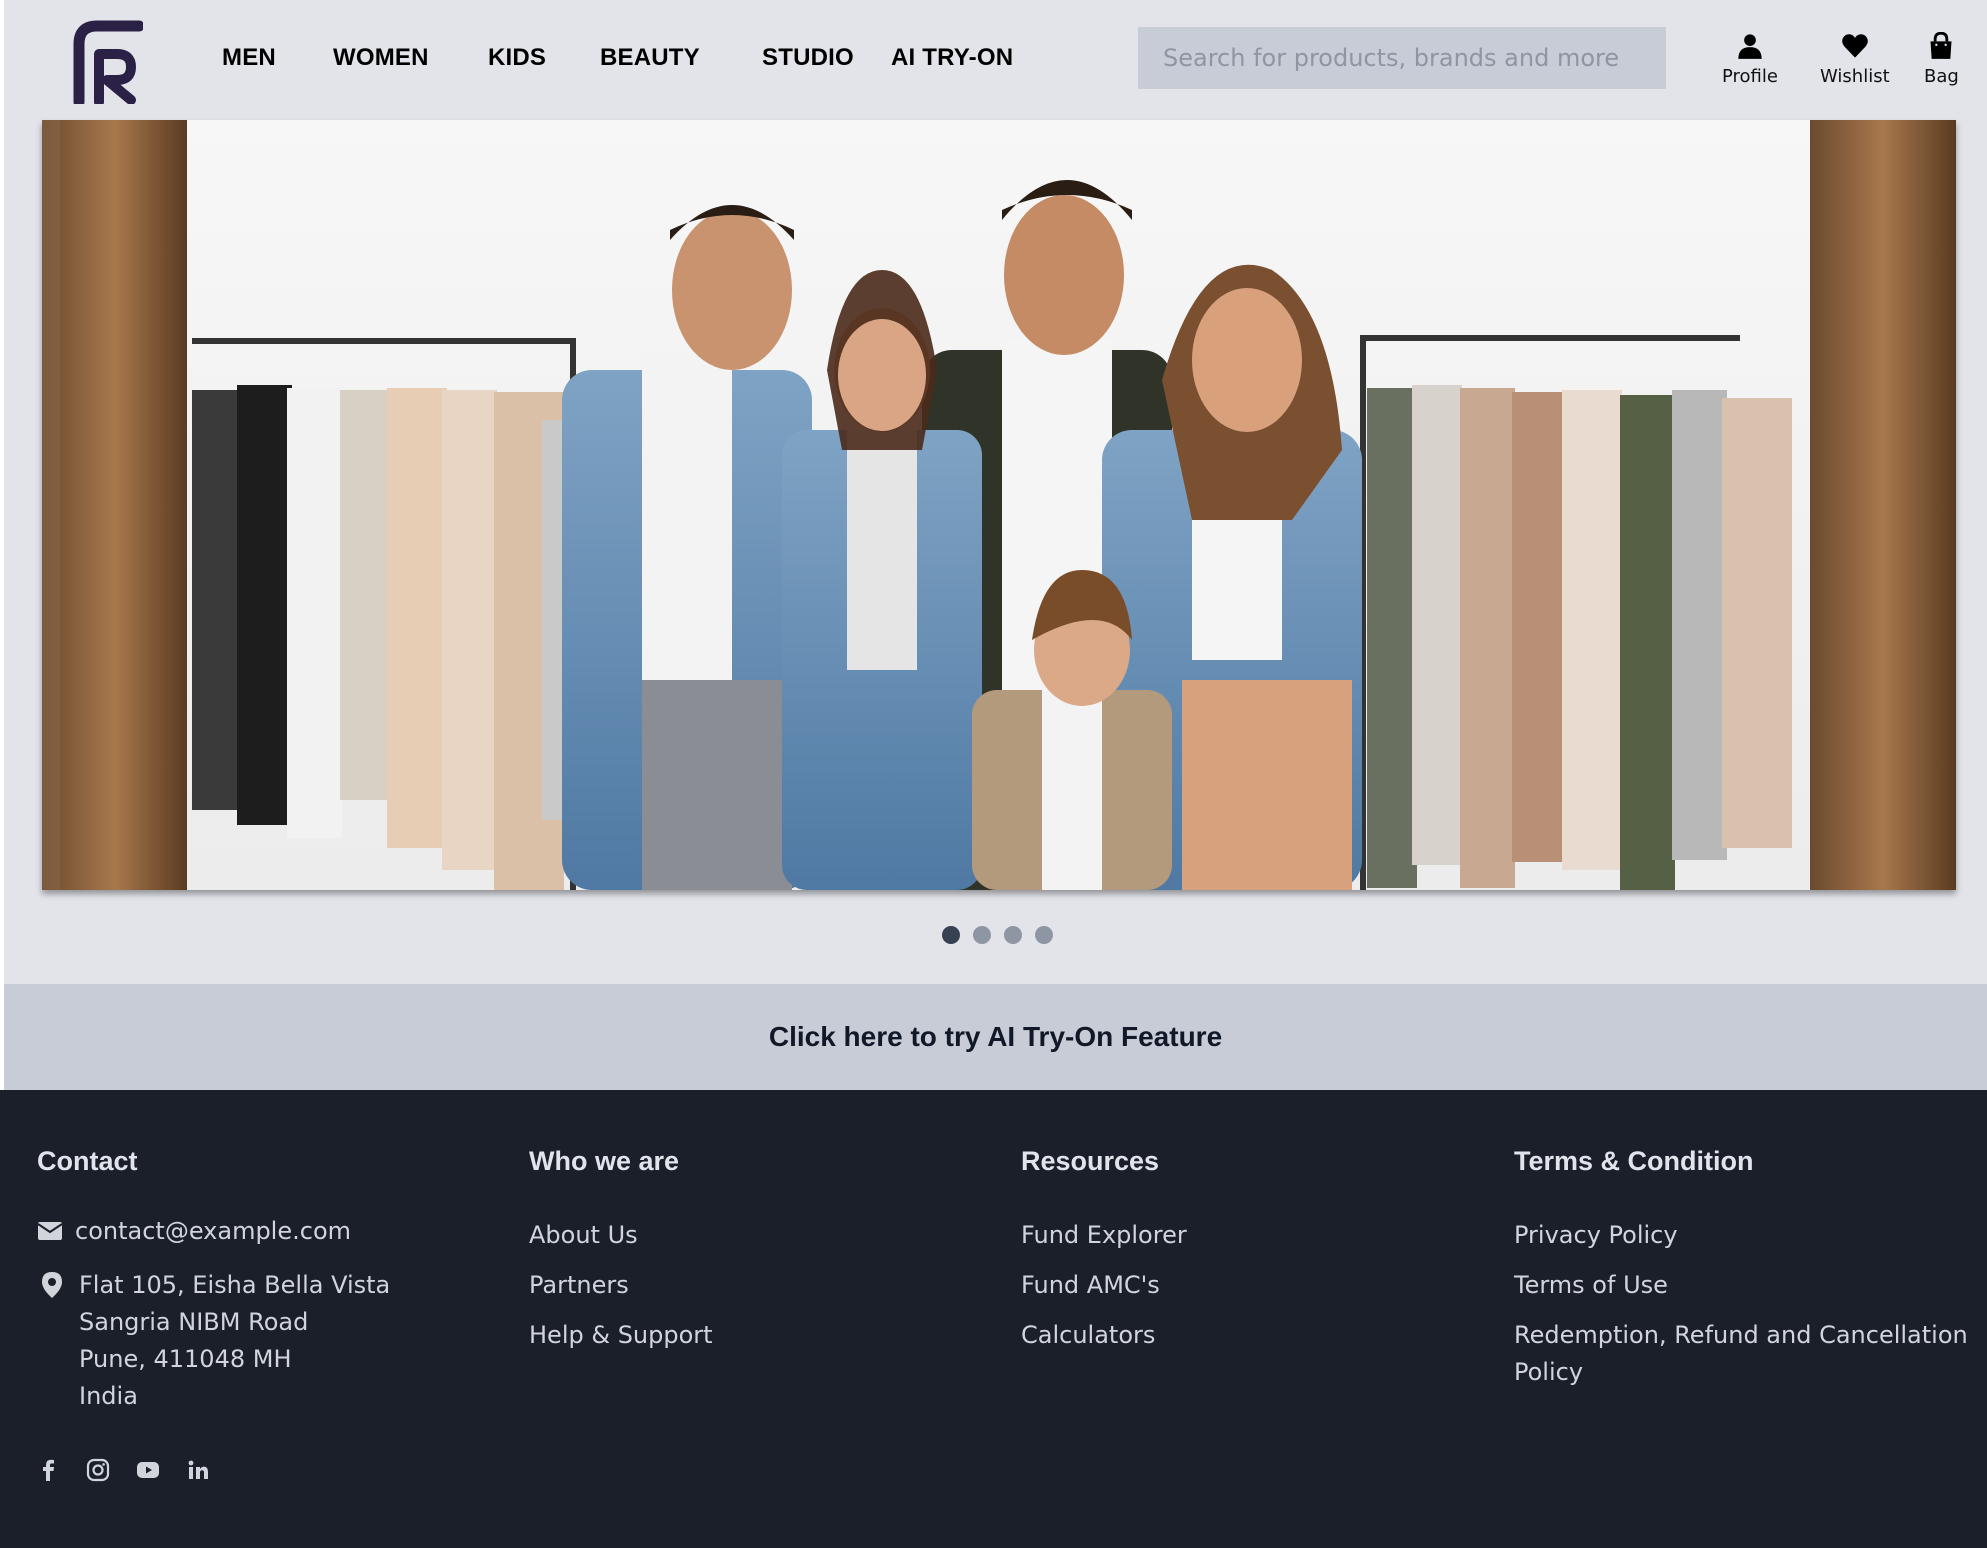  I want to click on footer-link-about-us: About Us, so click(621, 1235).